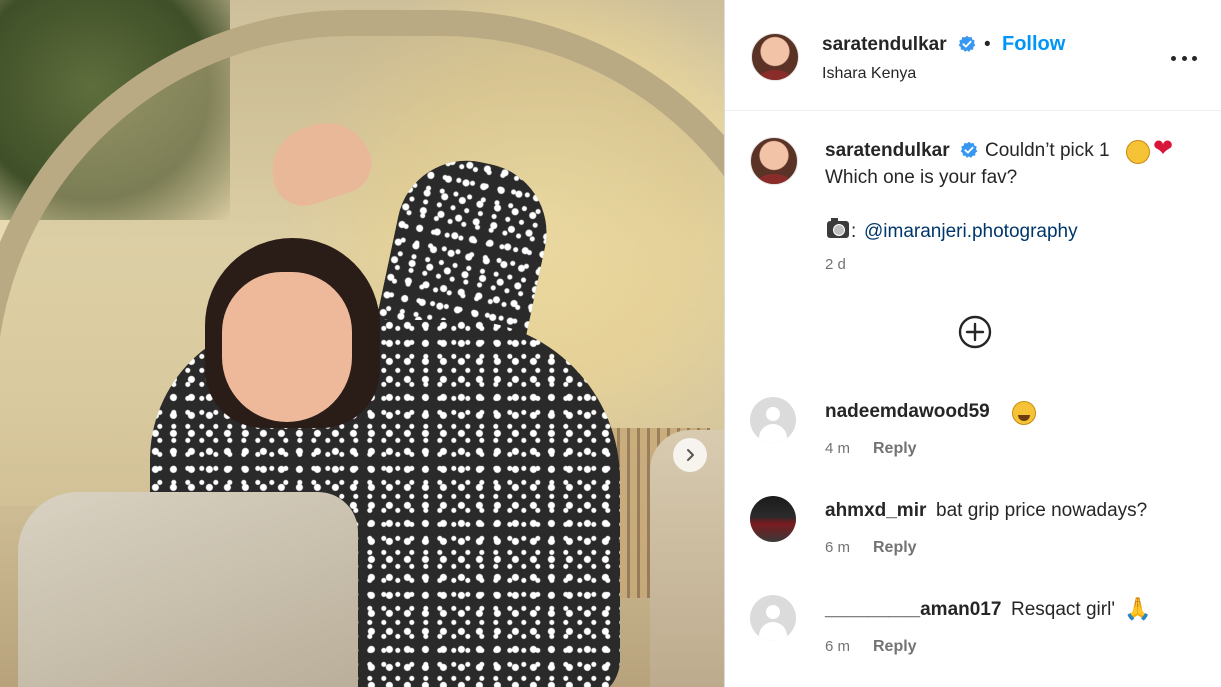 Image resolution: width=1221 pixels, height=687 pixels. Describe the element at coordinates (774, 161) in the screenshot. I see `caption-avatar` at that location.